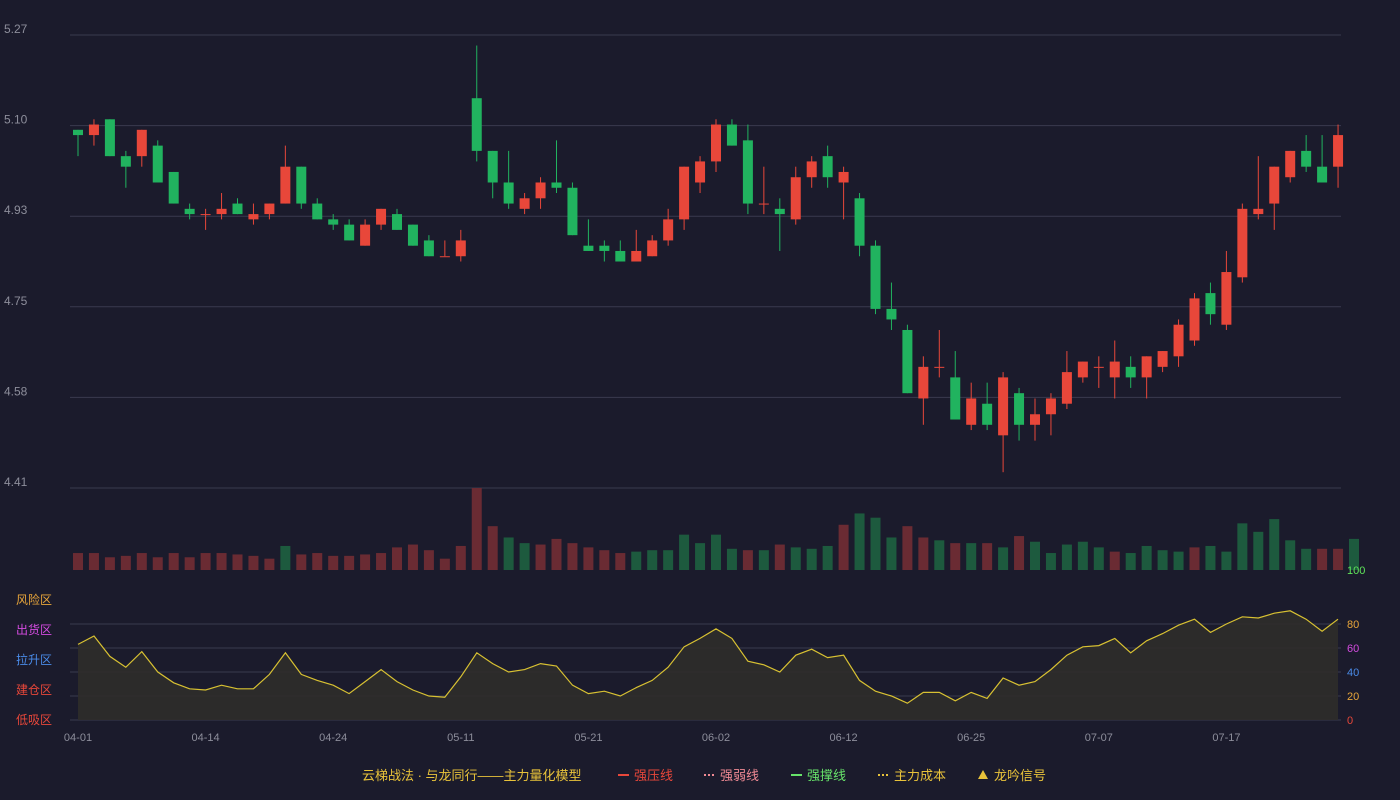 Image resolution: width=1400 pixels, height=800 pixels. Describe the element at coordinates (472, 775) in the screenshot. I see `legend-title: 云梯战法 · 与龙同行——主力量化模型` at that location.